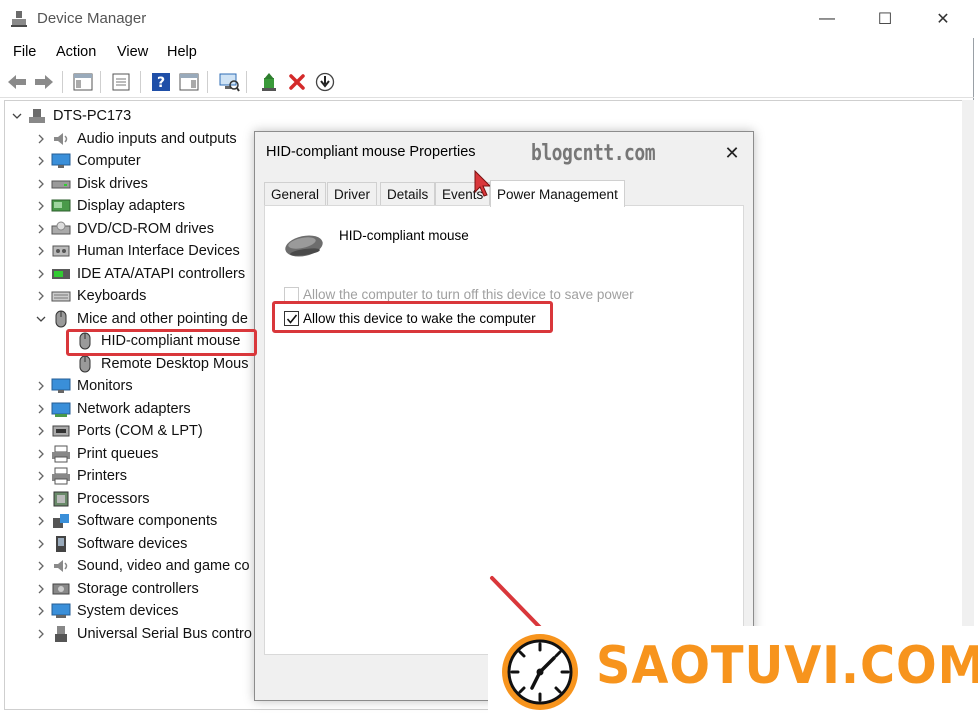 The width and height of the screenshot is (978, 716). I want to click on tree-item-label: IDE ATA/ATAPI controllers, so click(161, 273).